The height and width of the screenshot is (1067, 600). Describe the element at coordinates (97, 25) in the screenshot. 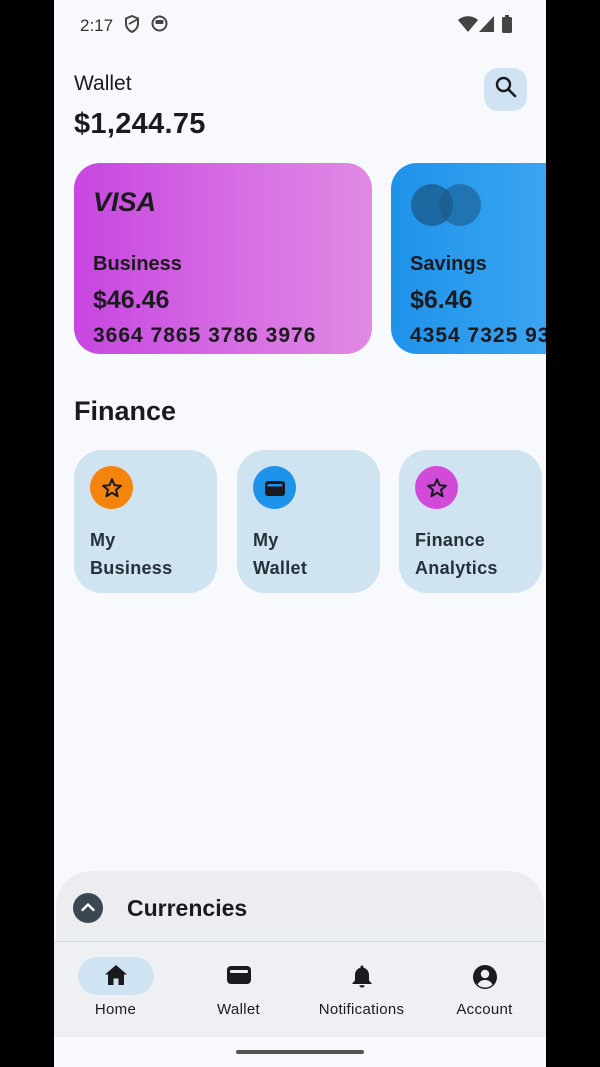

I see `status-time: 2:17` at that location.